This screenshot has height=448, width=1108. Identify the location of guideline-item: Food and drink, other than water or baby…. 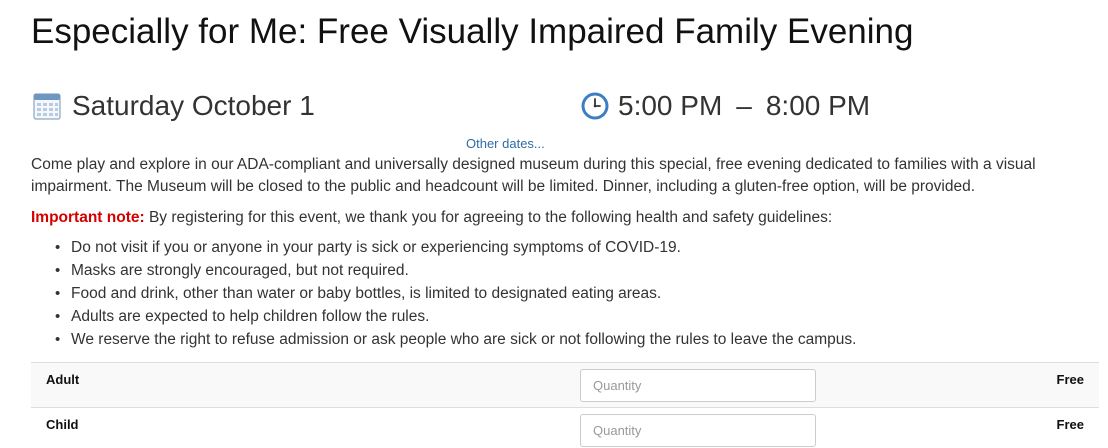
(455, 293).